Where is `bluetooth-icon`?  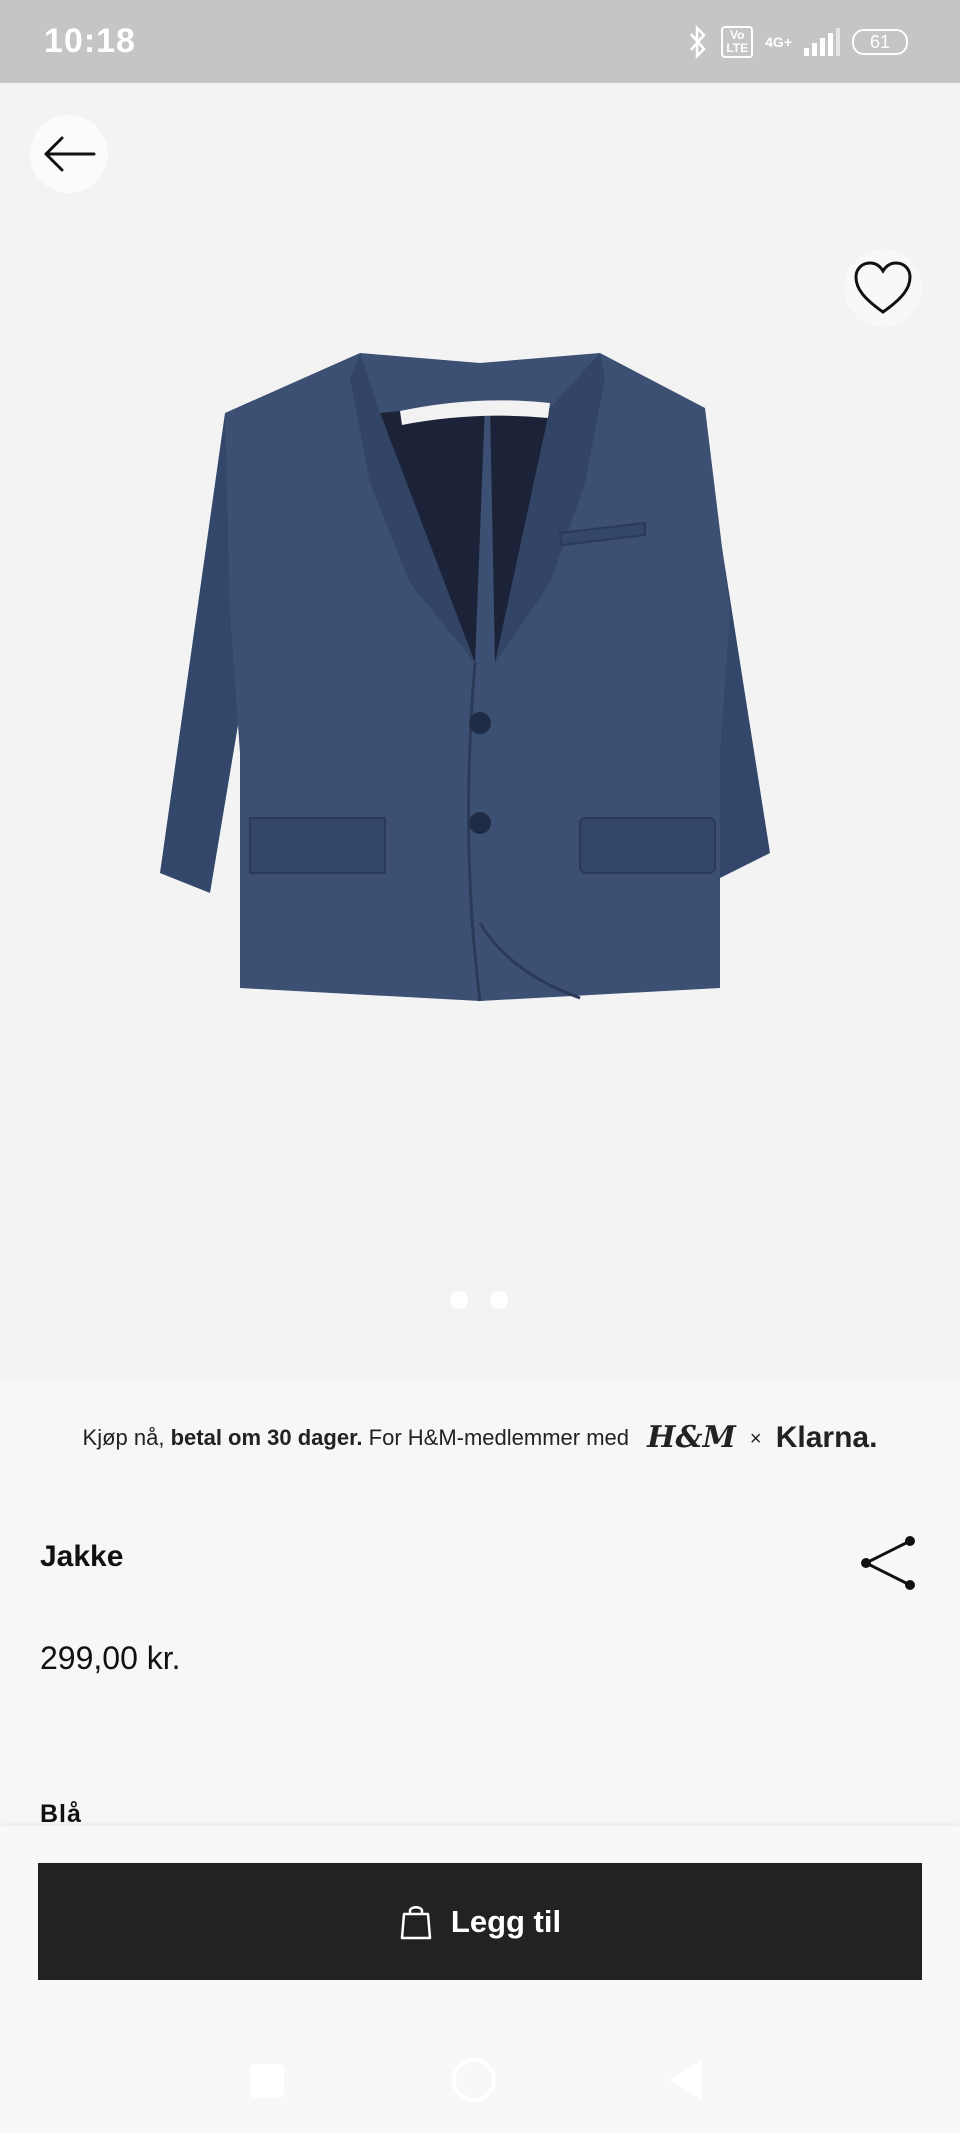 bluetooth-icon is located at coordinates (698, 42).